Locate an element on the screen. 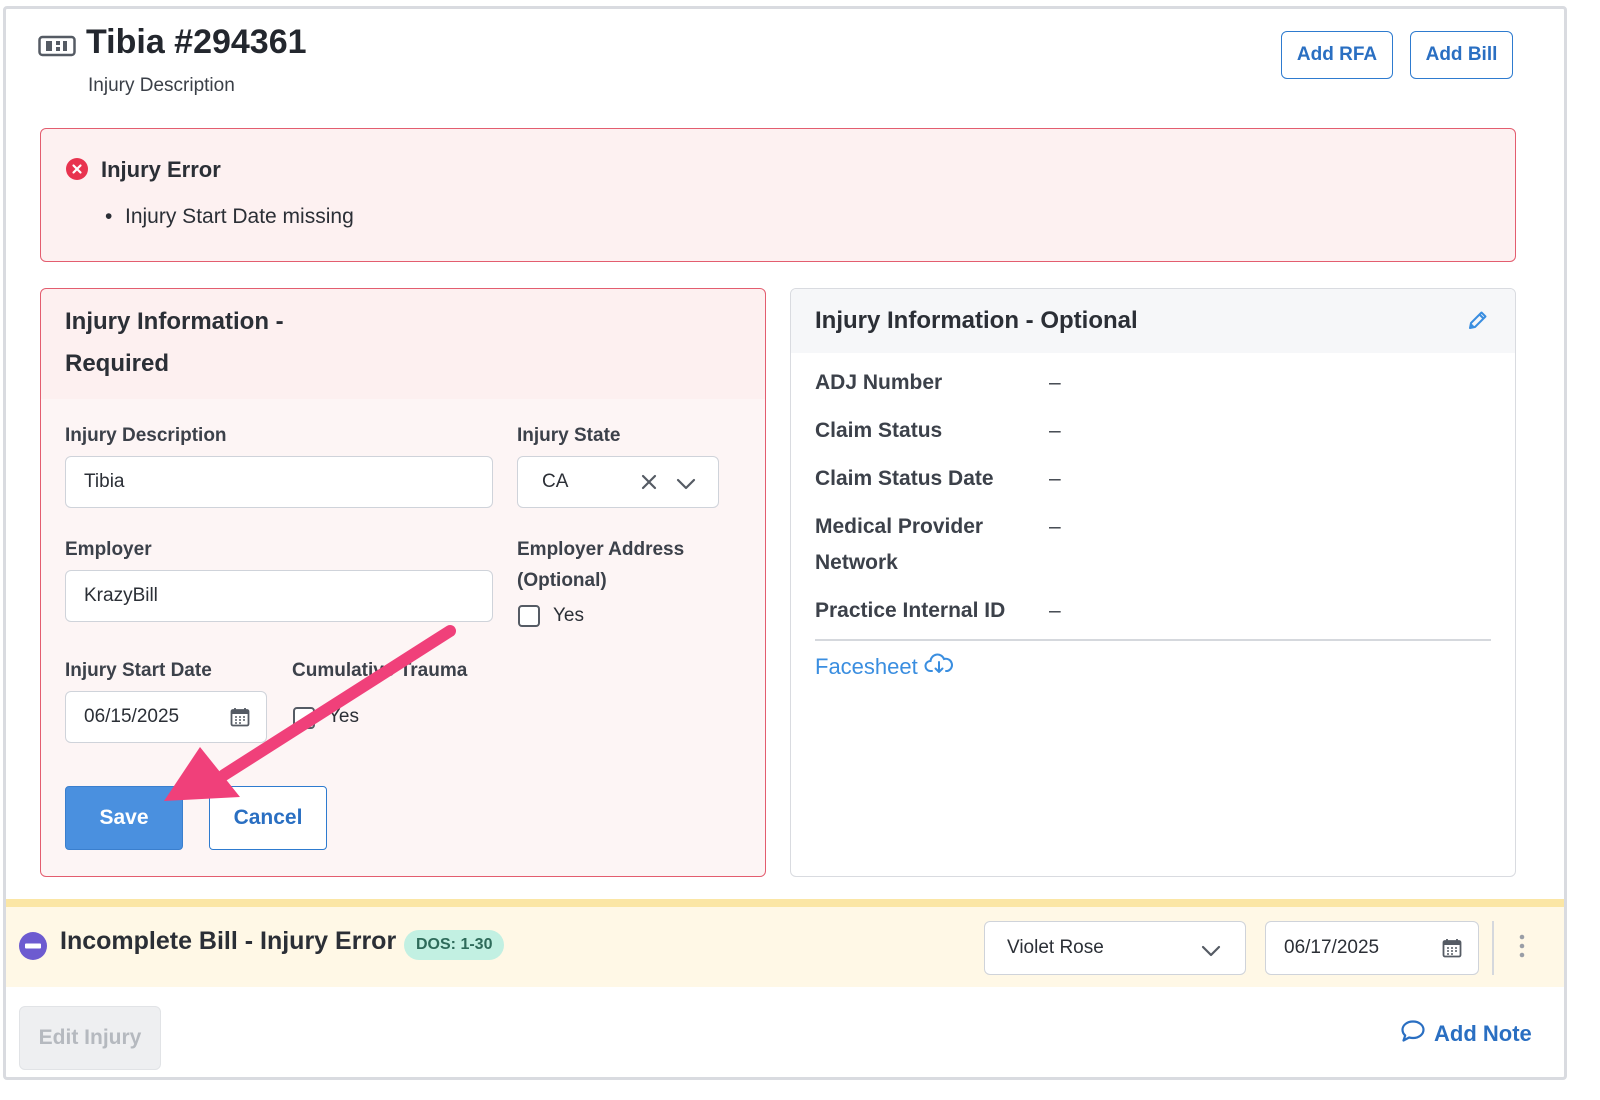 The width and height of the screenshot is (1600, 1100). more-options-icon is located at coordinates (1522, 948).